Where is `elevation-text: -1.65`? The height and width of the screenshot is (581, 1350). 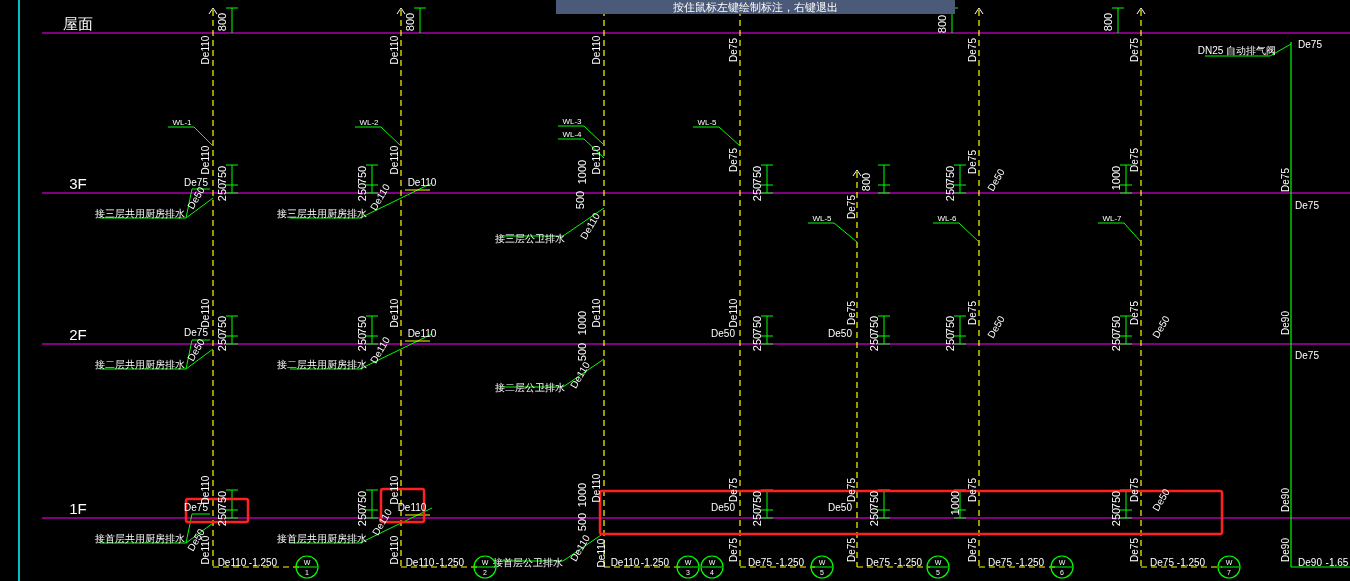 elevation-text: -1.65 is located at coordinates (1337, 562).